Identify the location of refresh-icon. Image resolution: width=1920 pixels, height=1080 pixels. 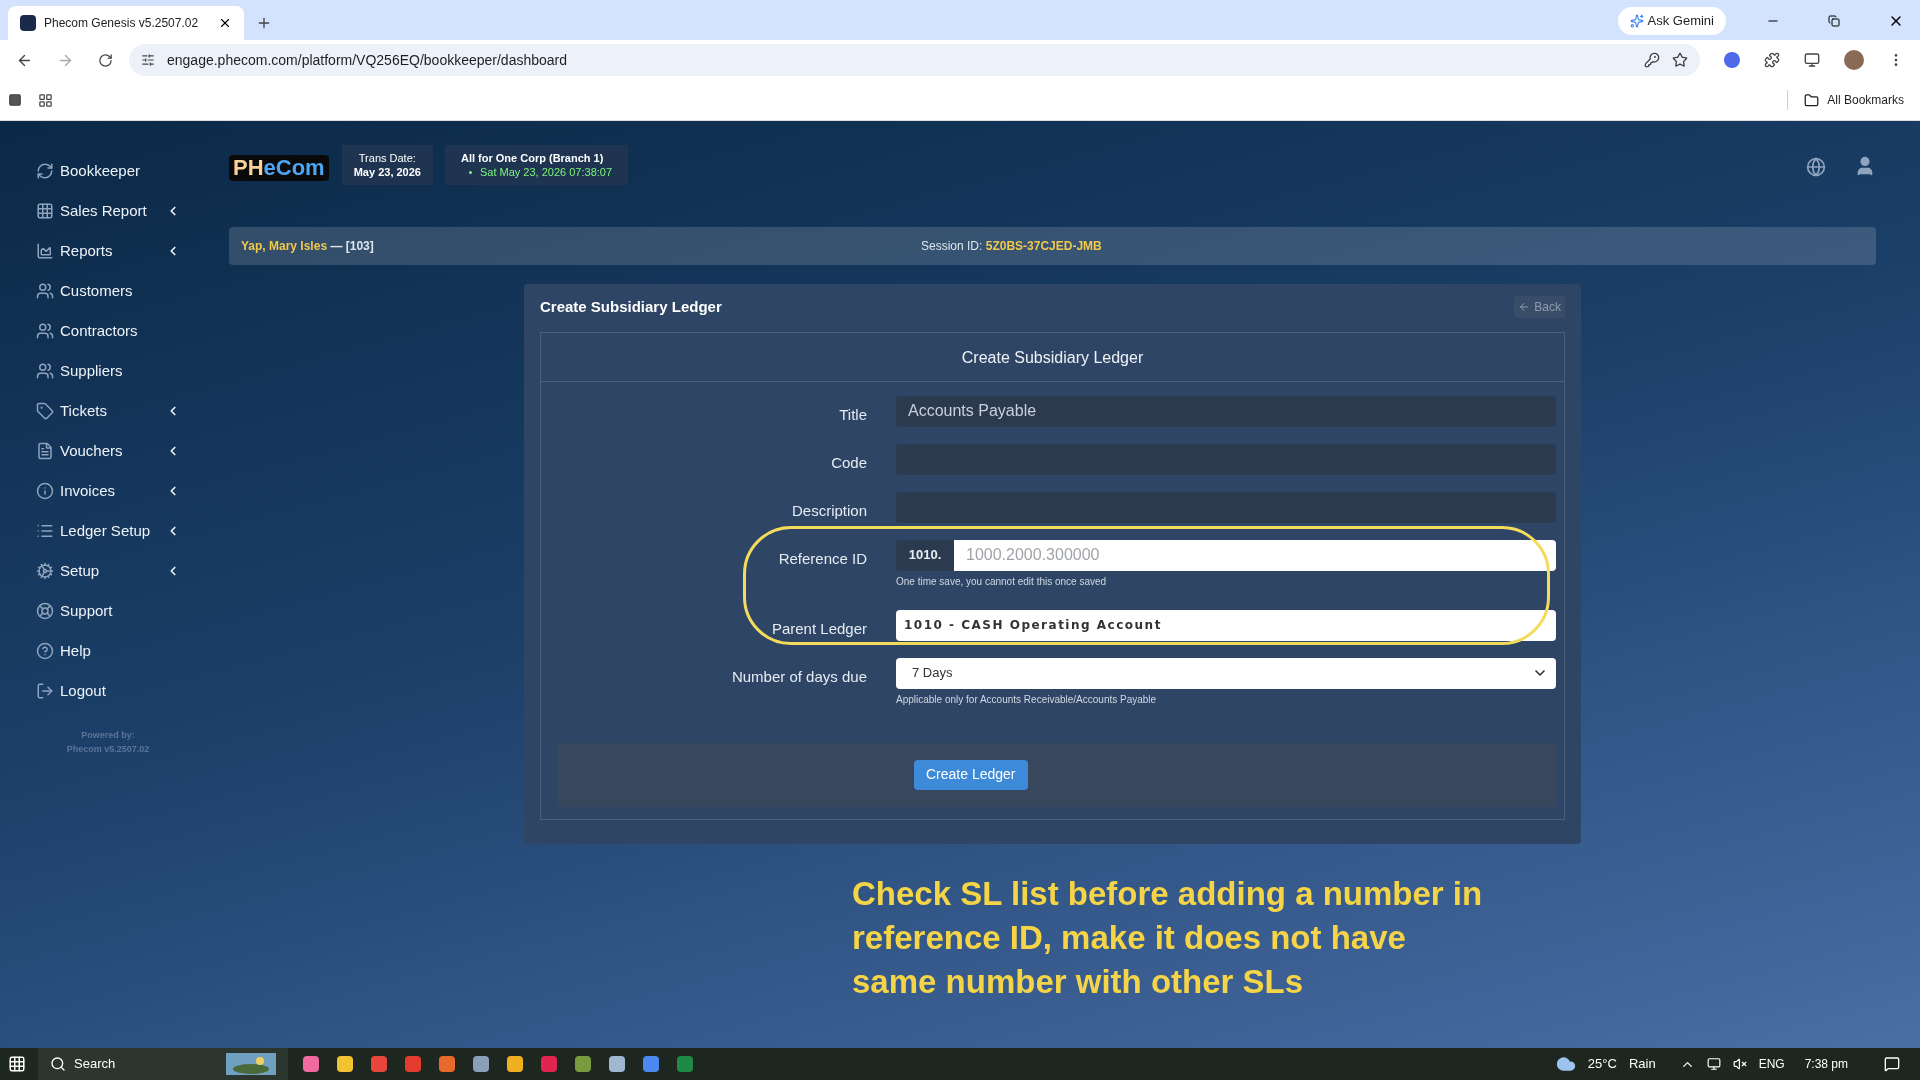
(45, 171).